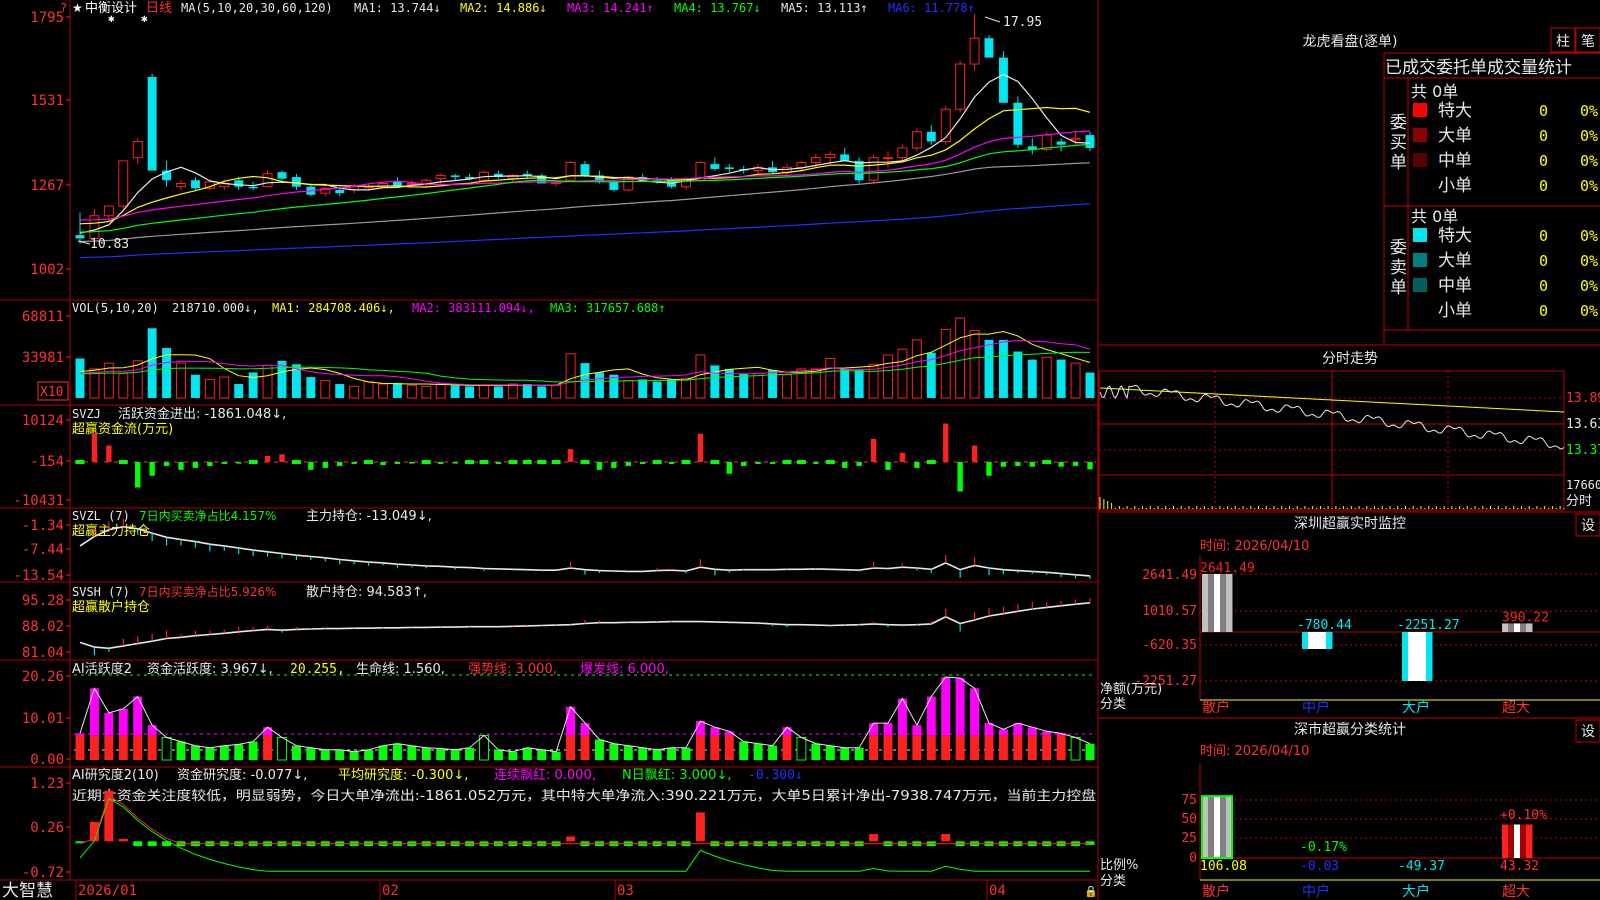  I want to click on monitor-axis-3: -620.35, so click(1169, 645).